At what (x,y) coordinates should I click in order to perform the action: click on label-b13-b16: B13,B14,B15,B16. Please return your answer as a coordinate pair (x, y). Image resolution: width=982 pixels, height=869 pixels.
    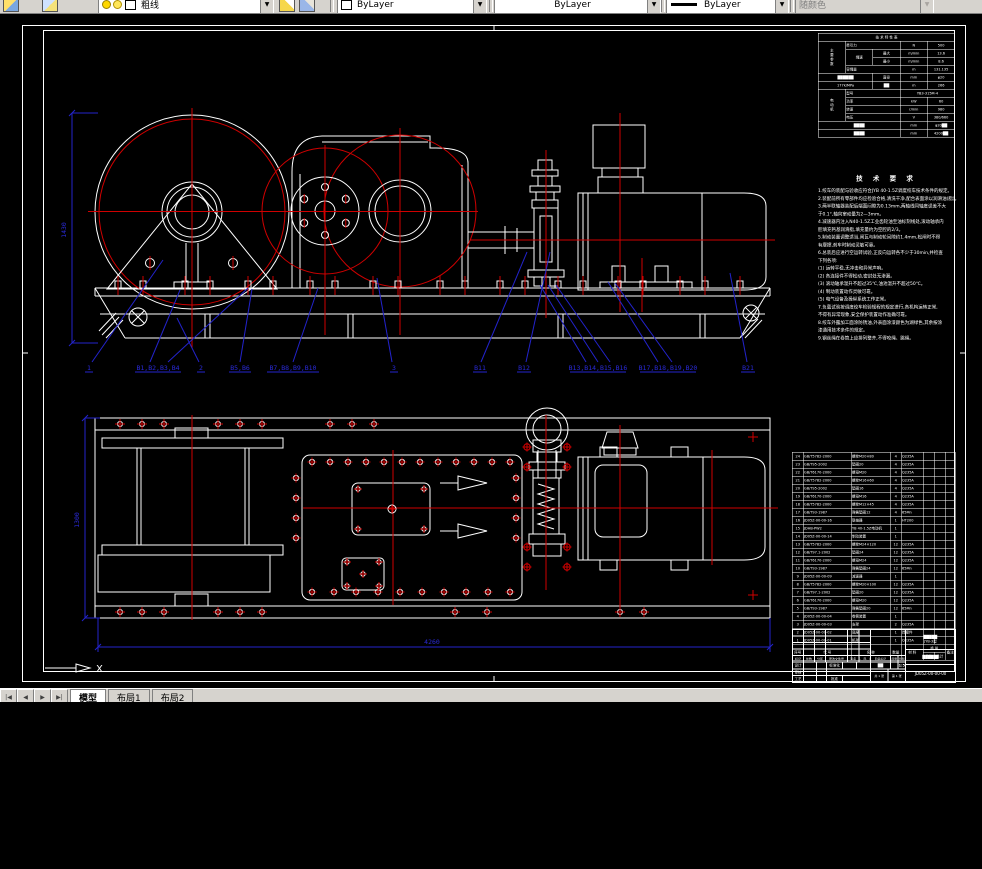
    Looking at the image, I should click on (598, 368).